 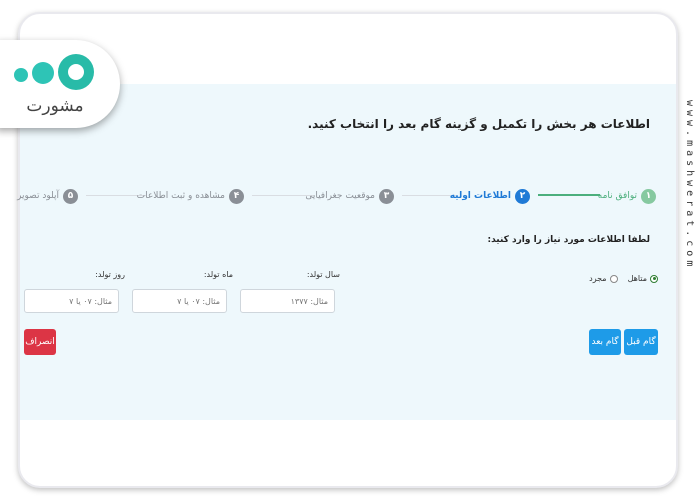 I want to click on step-basic-info: ۲ اطلاعات اولیه, so click(x=490, y=196).